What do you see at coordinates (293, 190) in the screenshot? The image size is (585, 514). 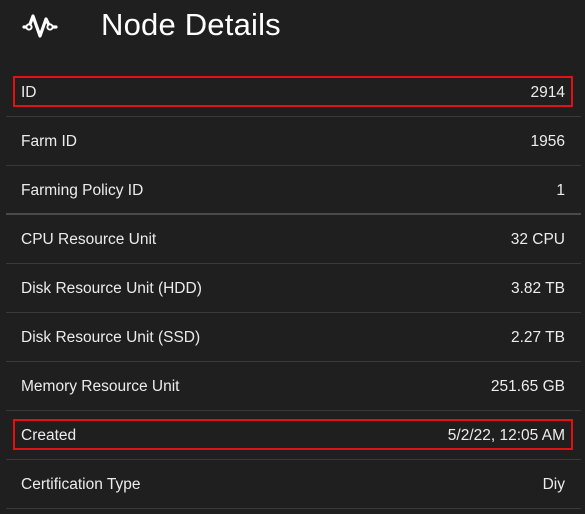 I see `detail-row-farming-policy-id: Farming Policy ID 1` at bounding box center [293, 190].